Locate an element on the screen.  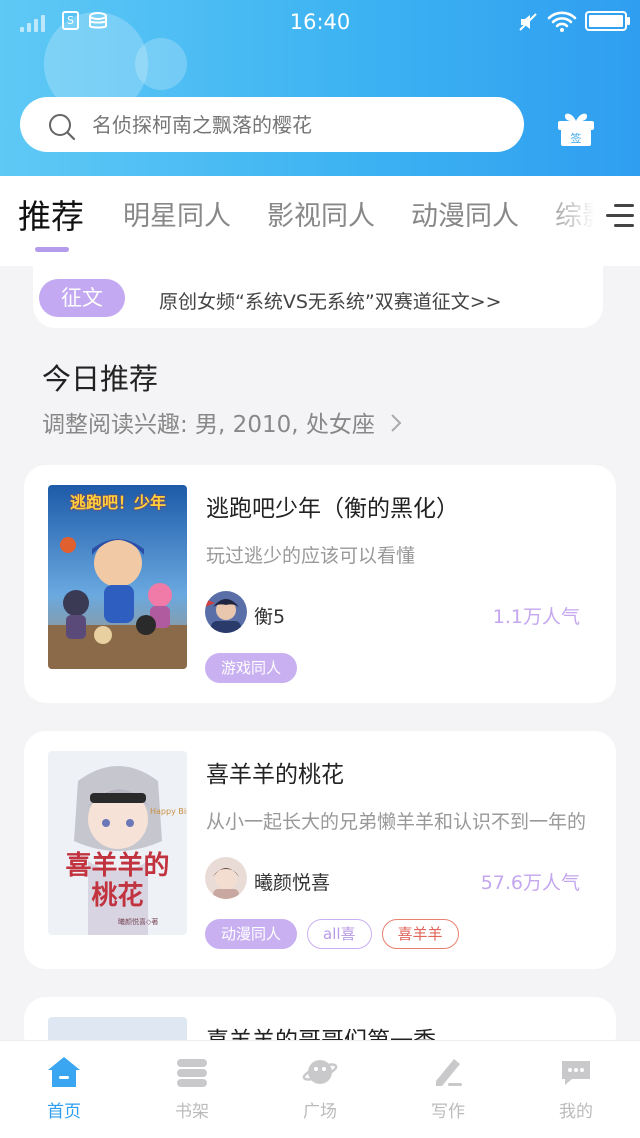
nav-label: 广场 is located at coordinates (320, 1112).